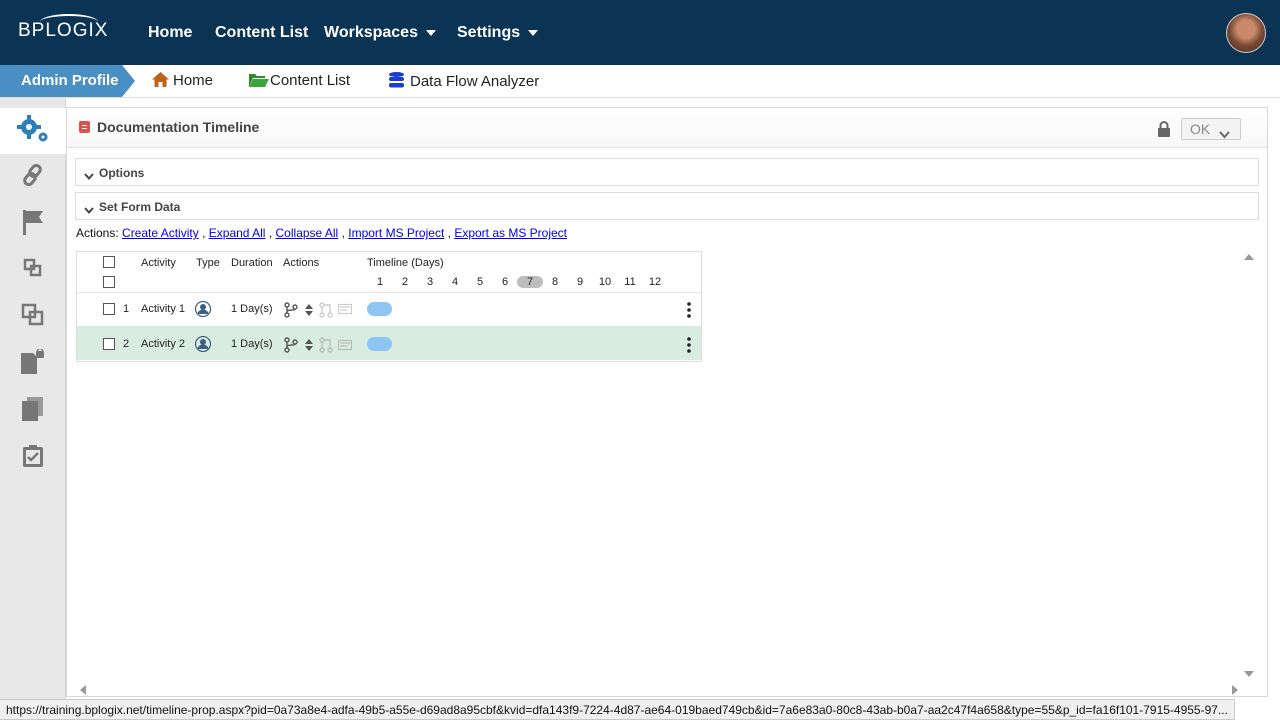  I want to click on scroll-up-arrow, so click(1249, 257).